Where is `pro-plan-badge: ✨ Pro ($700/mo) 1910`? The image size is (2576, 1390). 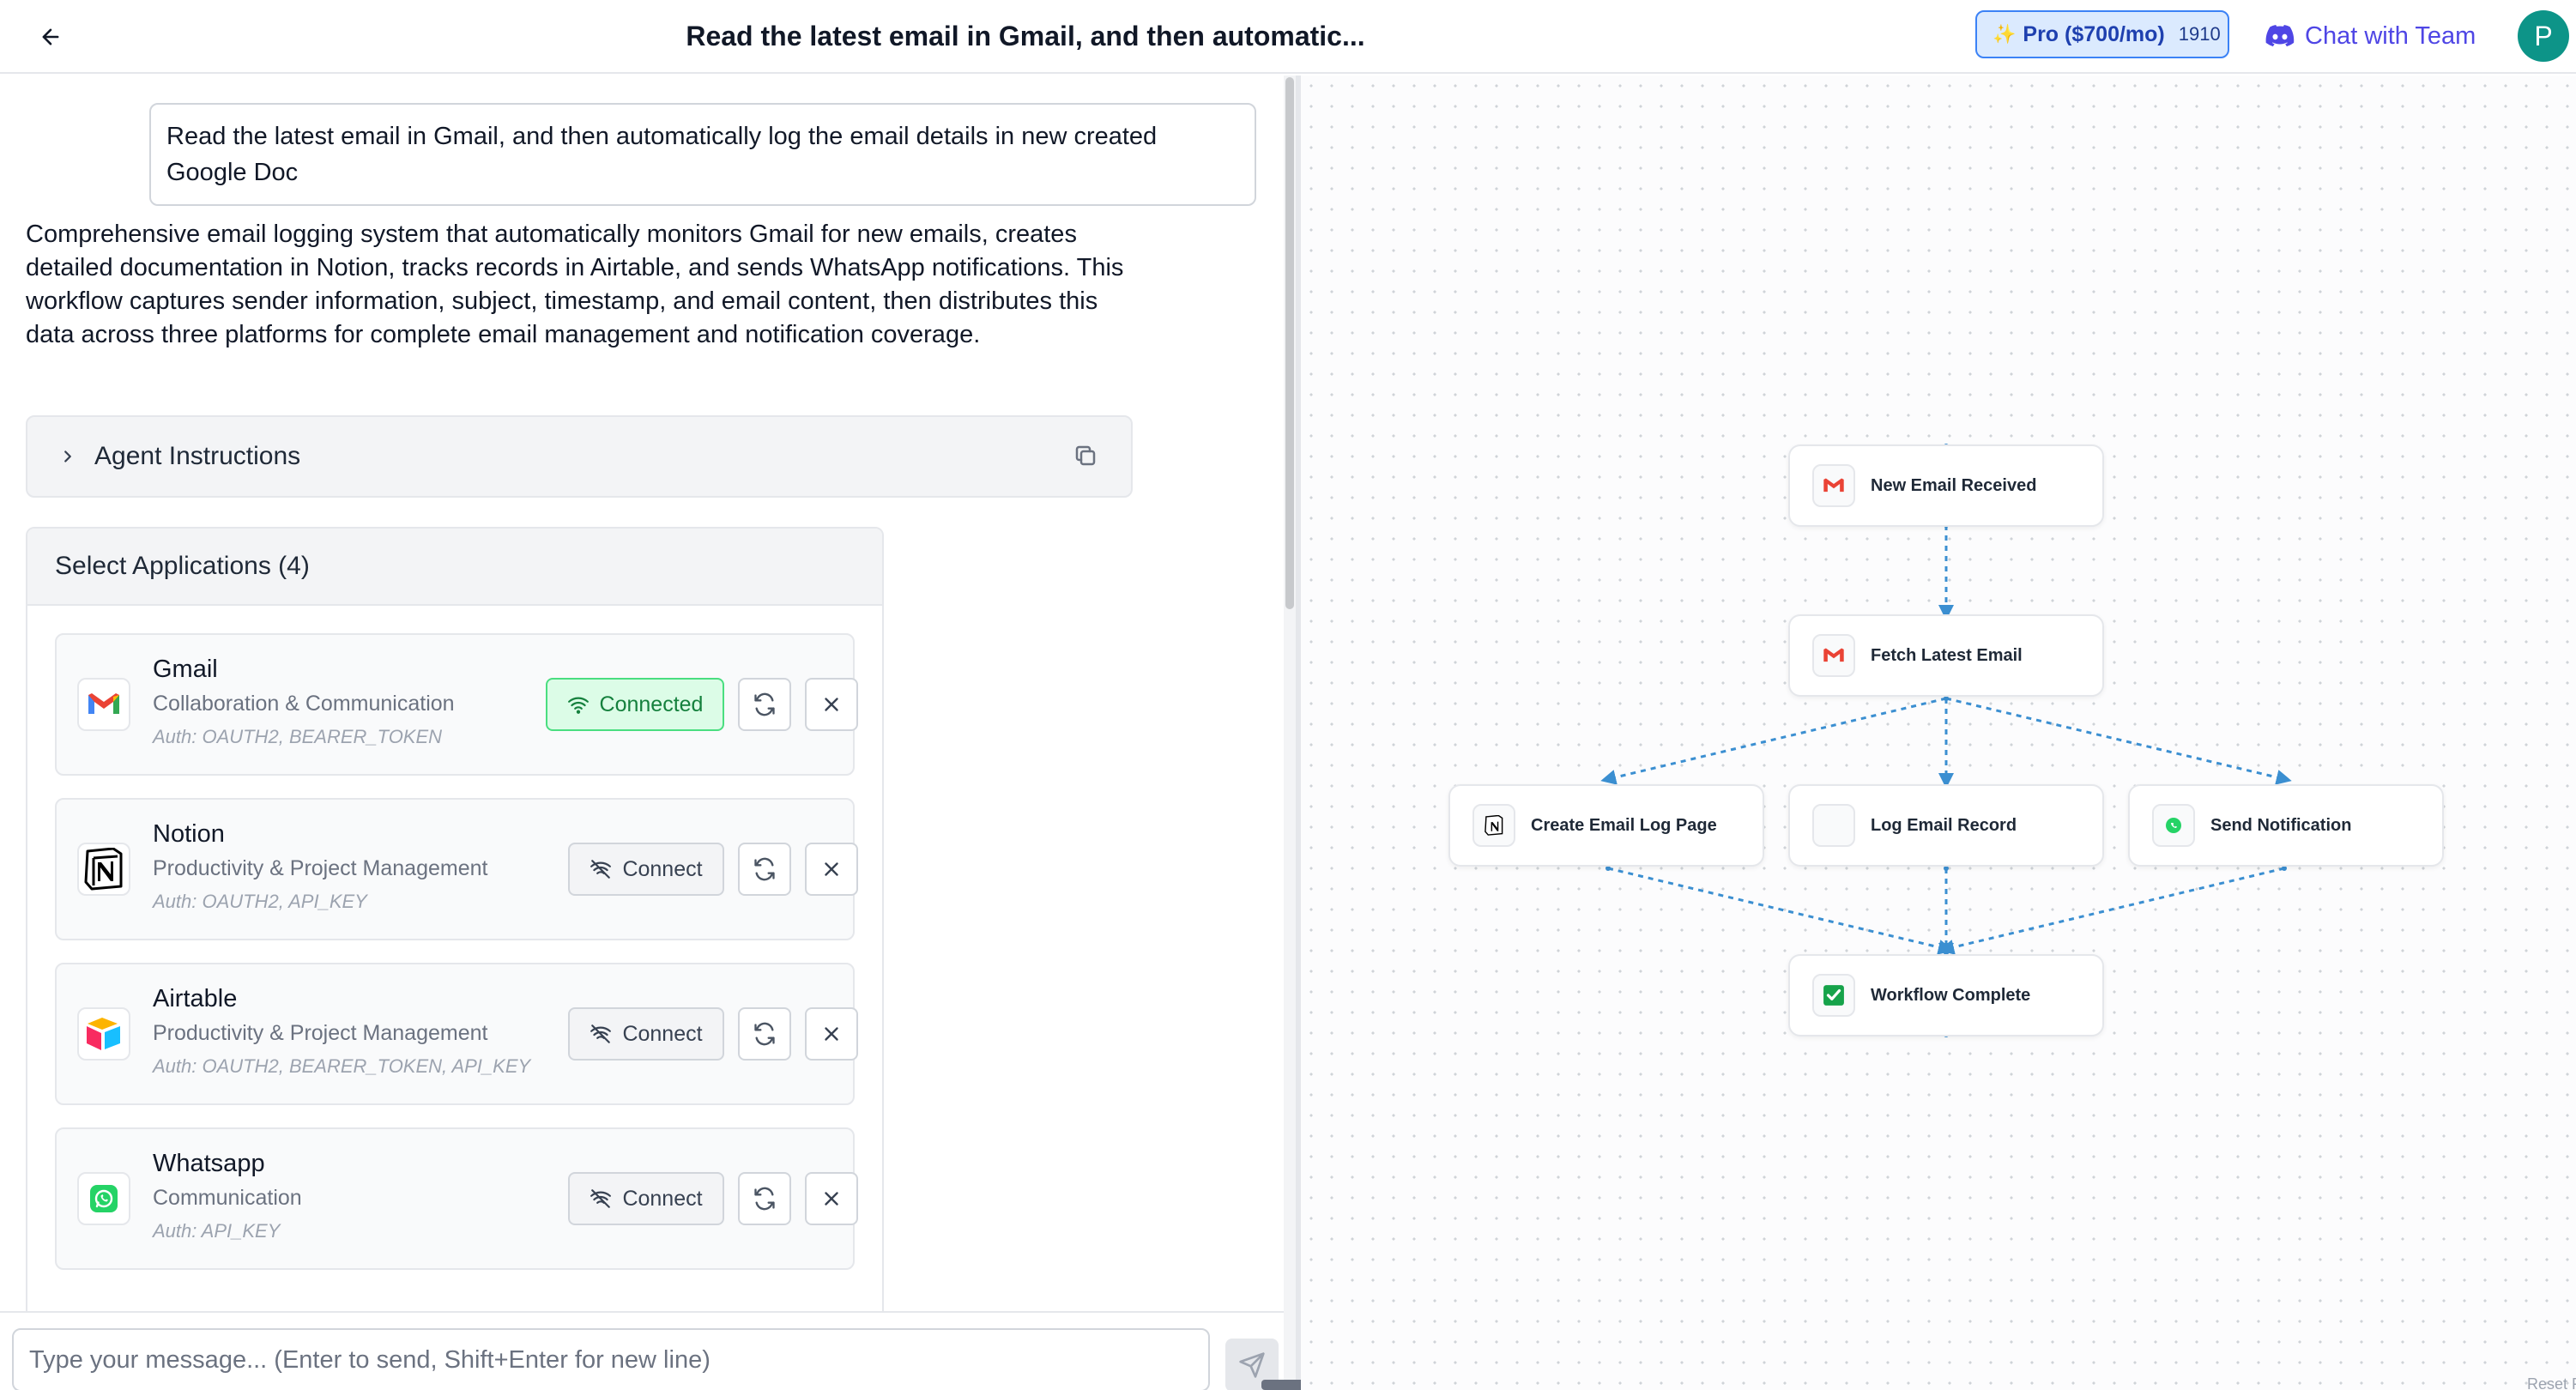 pro-plan-badge: ✨ Pro ($700/mo) 1910 is located at coordinates (2102, 34).